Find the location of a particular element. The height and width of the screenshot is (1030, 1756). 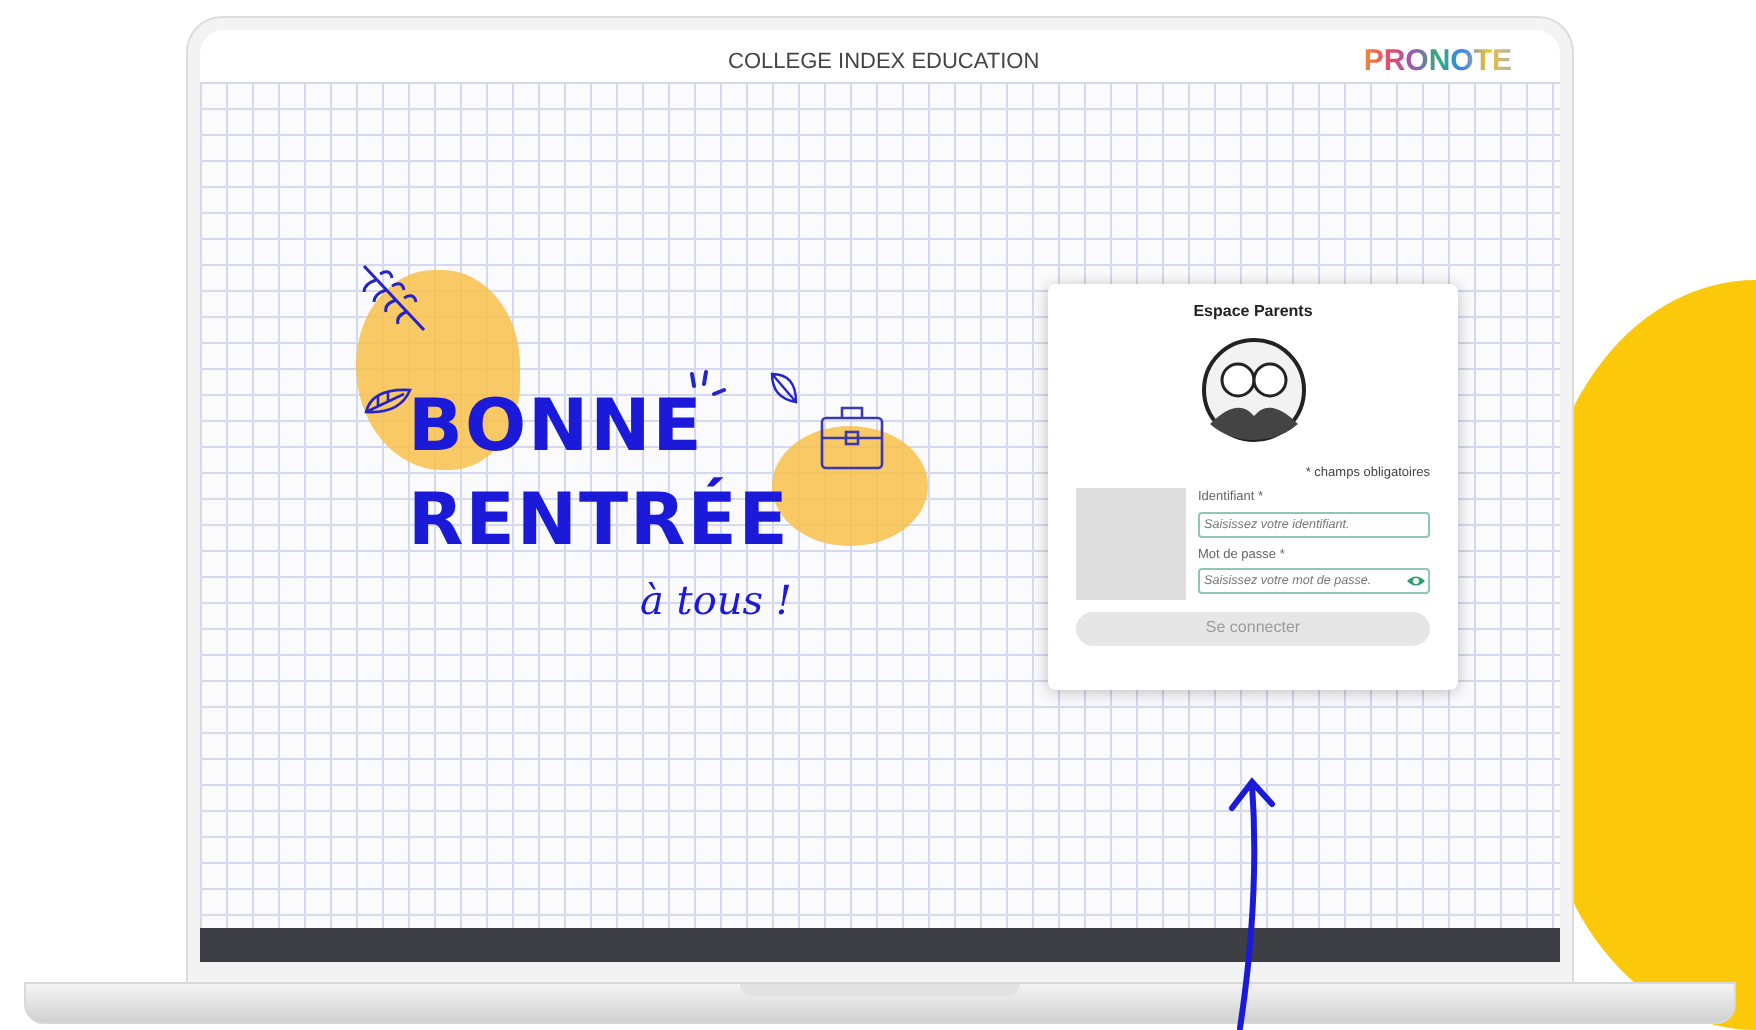

leaf-branch-icon is located at coordinates (394, 298).